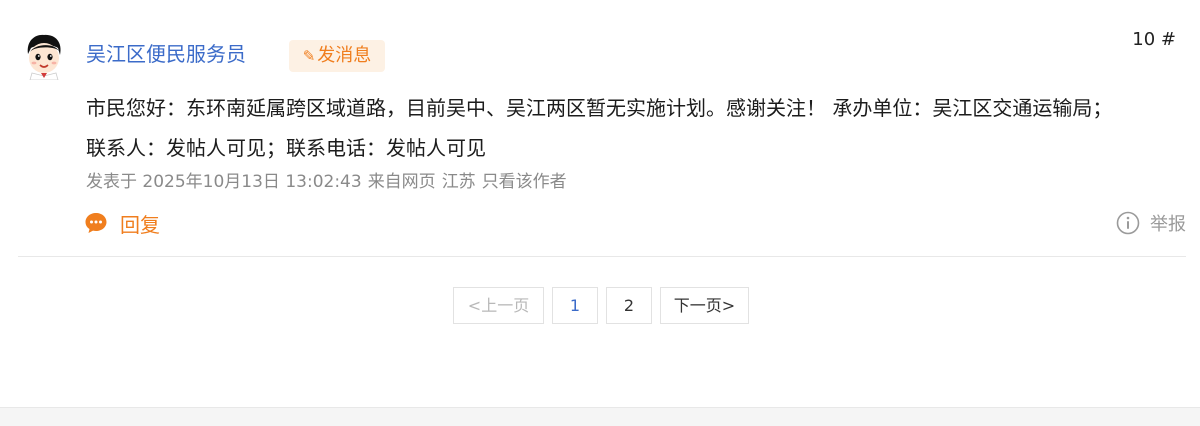  Describe the element at coordinates (629, 305) in the screenshot. I see `page-2-button: 2` at that location.